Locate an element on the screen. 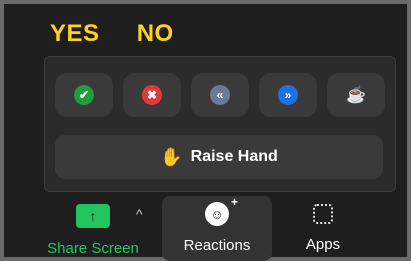  no-label: NO is located at coordinates (155, 33).